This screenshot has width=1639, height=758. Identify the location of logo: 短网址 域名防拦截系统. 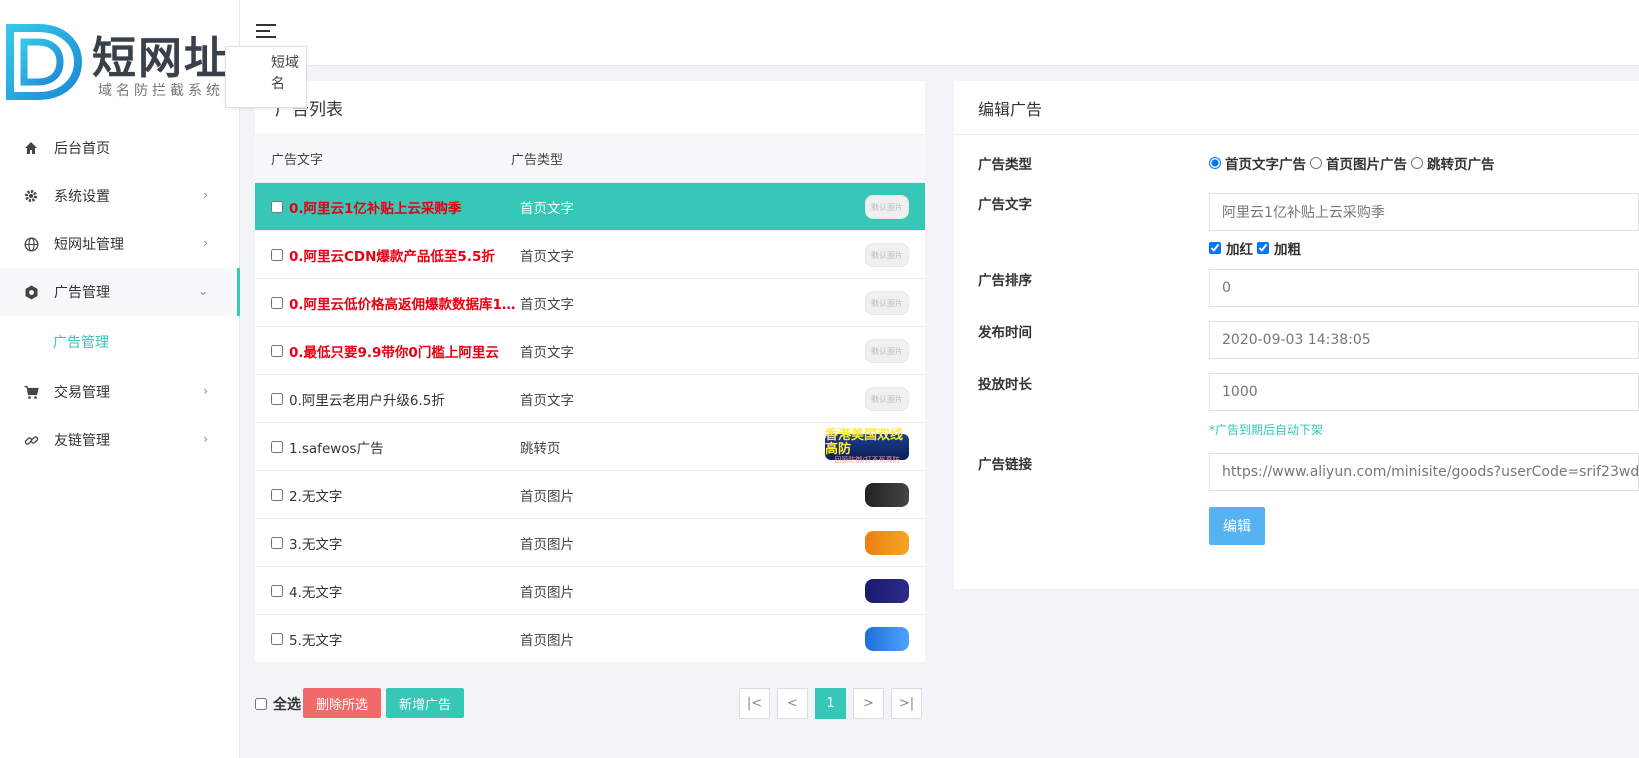
(120, 55).